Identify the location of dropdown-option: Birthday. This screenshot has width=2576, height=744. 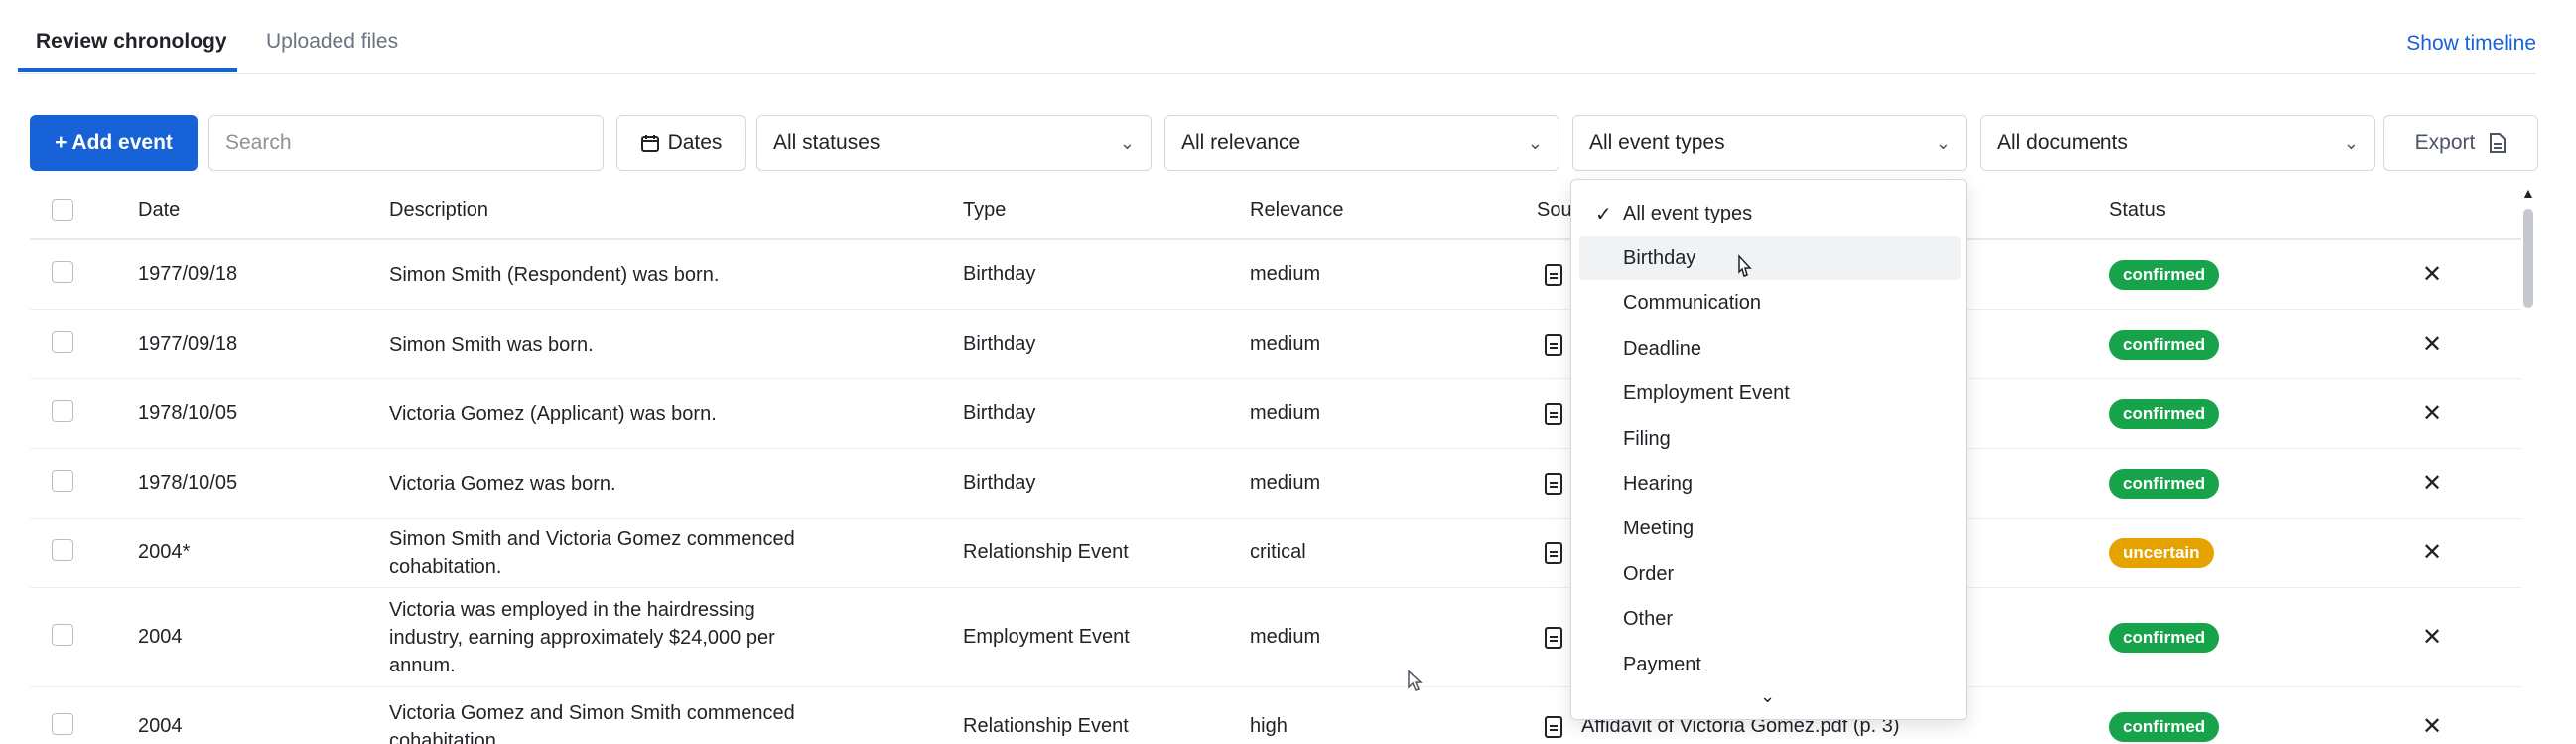
(1770, 258).